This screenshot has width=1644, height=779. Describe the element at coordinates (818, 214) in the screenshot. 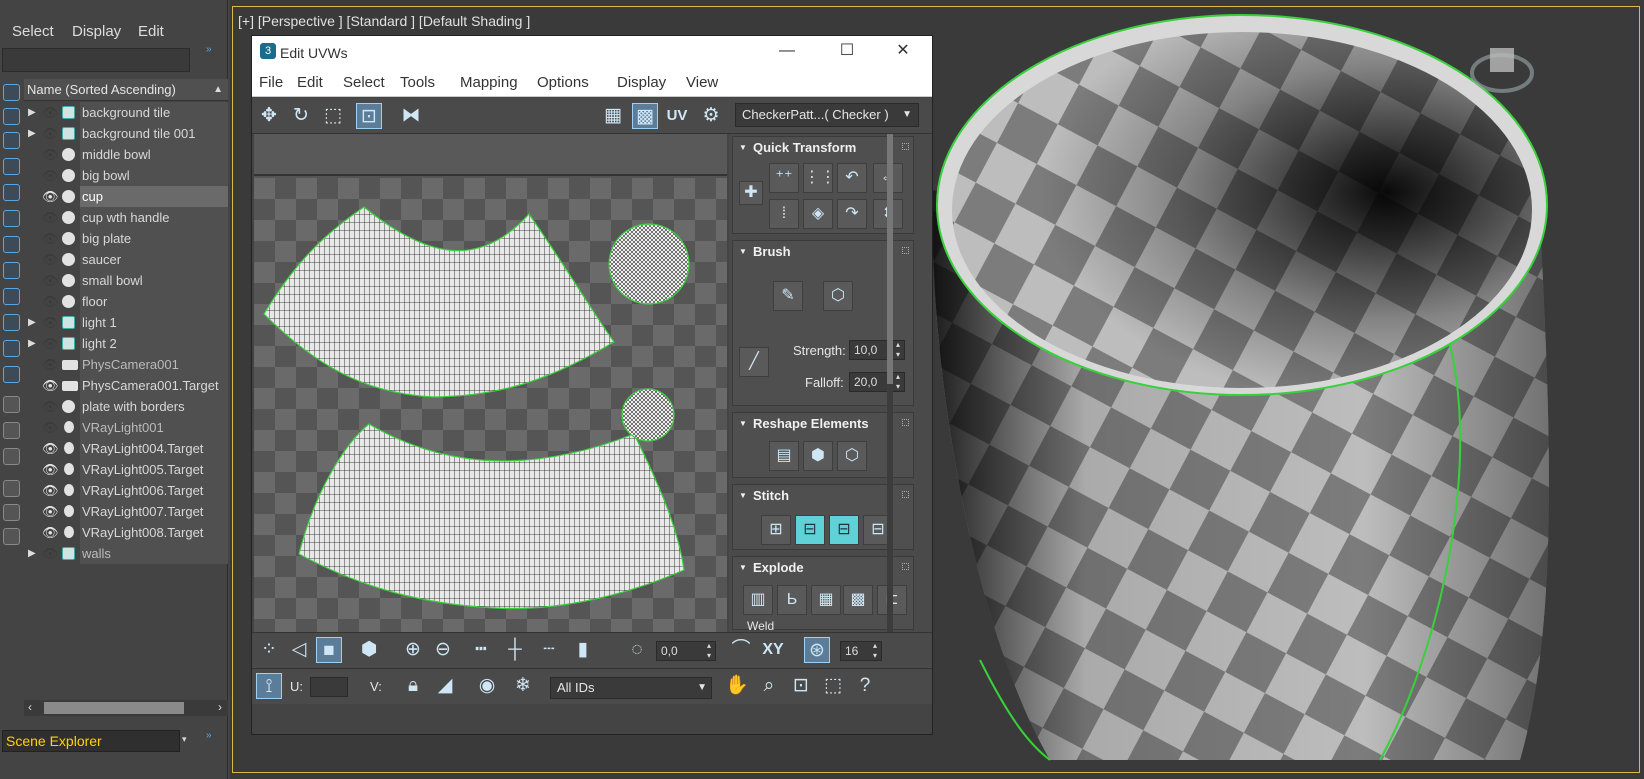

I see `align-to-grid-icon: ◈` at that location.